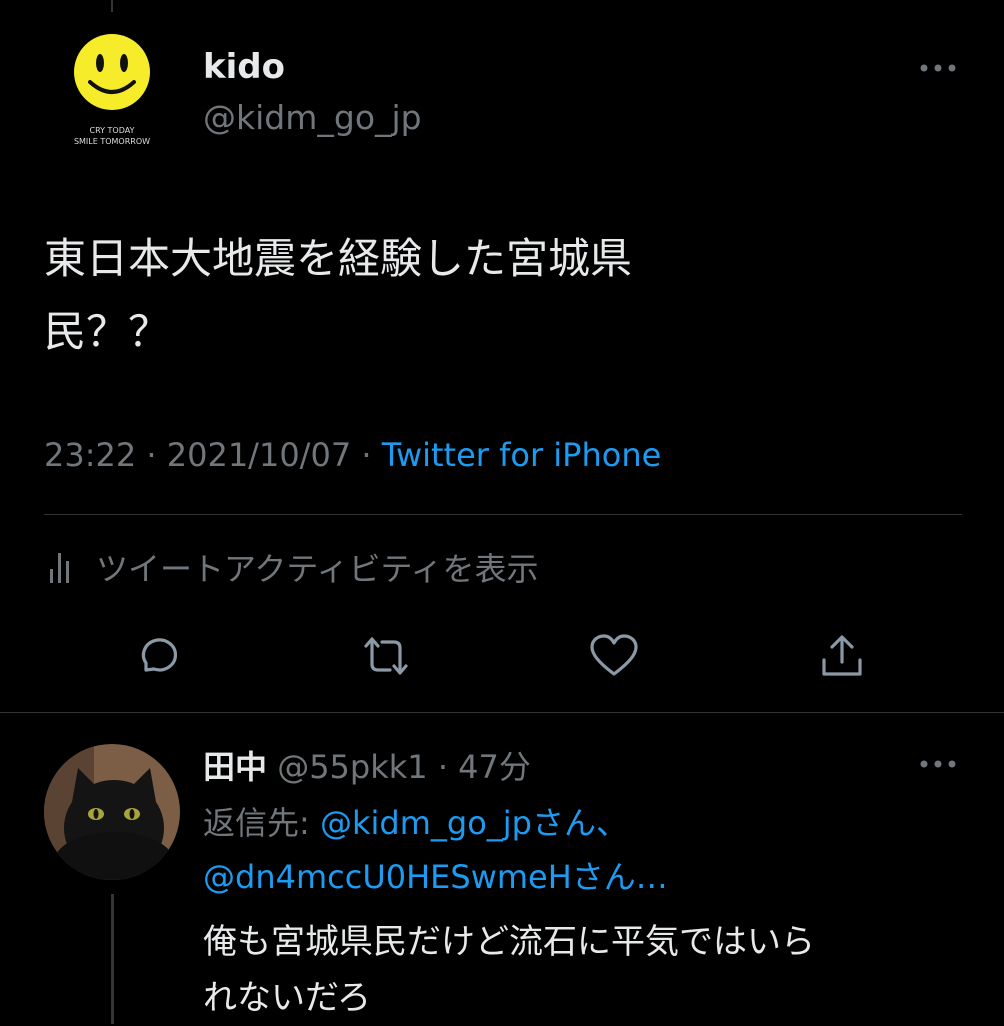  I want to click on reply-author-avatar, so click(112, 812).